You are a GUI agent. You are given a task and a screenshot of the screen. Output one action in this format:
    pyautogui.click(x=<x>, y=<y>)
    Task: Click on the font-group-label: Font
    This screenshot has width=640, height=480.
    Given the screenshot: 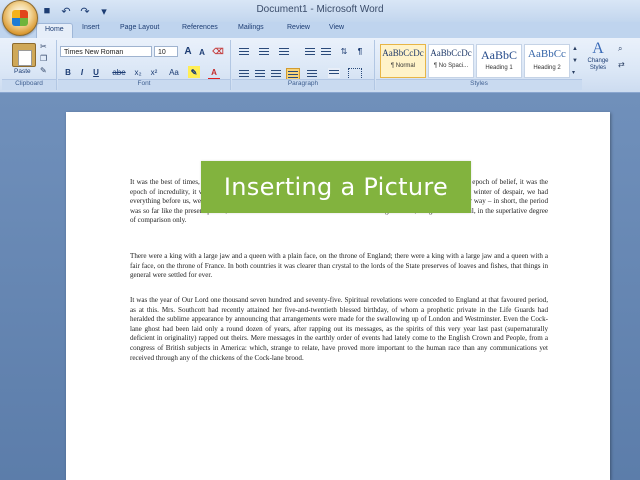 What is the action you would take?
    pyautogui.click(x=144, y=84)
    